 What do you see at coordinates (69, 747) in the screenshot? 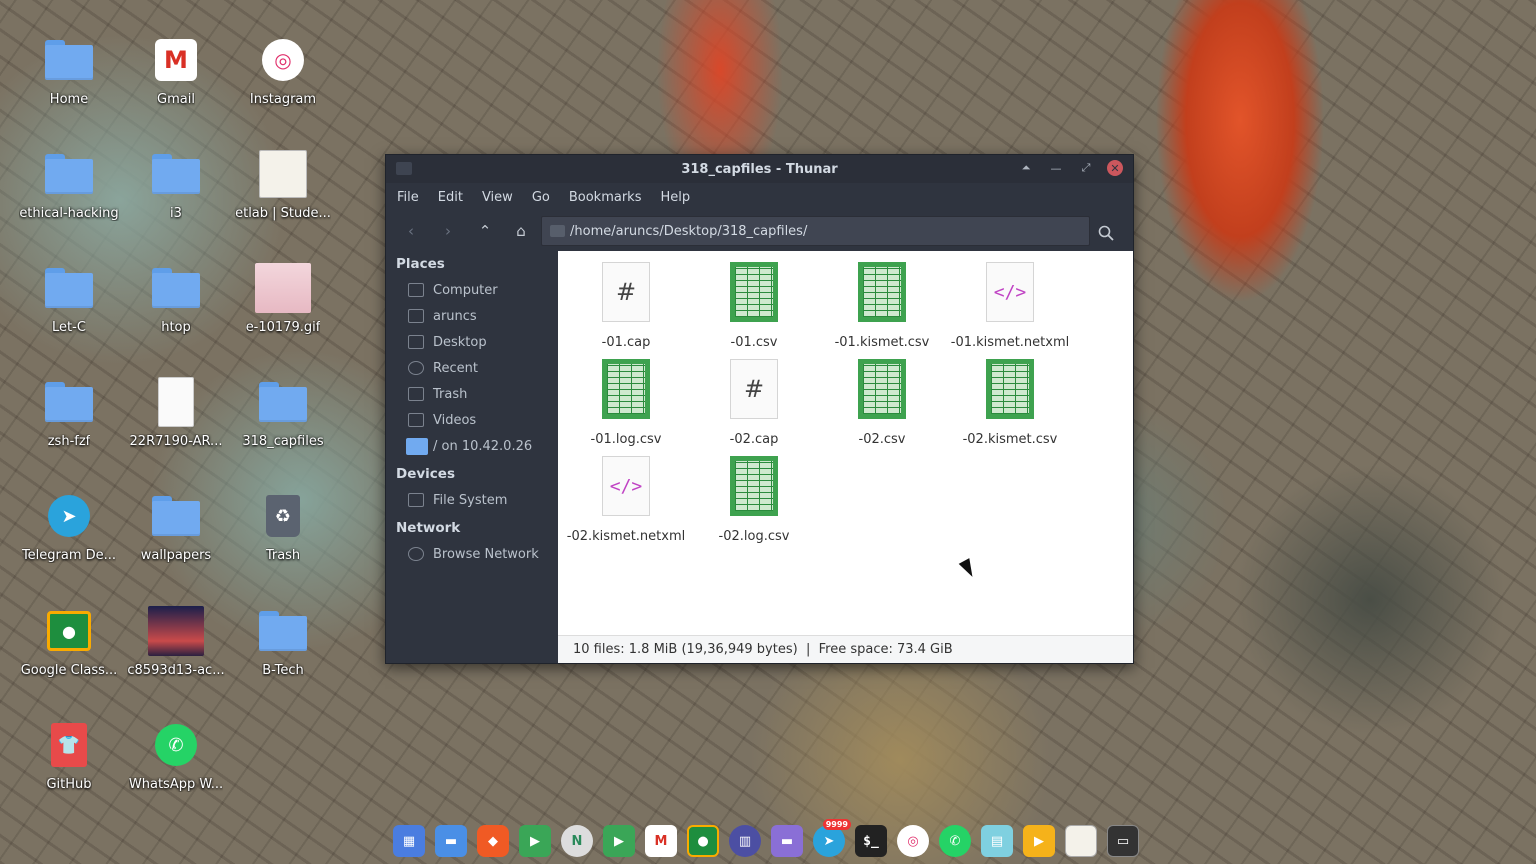
I see `desktop-icon-github: 👕 GitHub` at bounding box center [69, 747].